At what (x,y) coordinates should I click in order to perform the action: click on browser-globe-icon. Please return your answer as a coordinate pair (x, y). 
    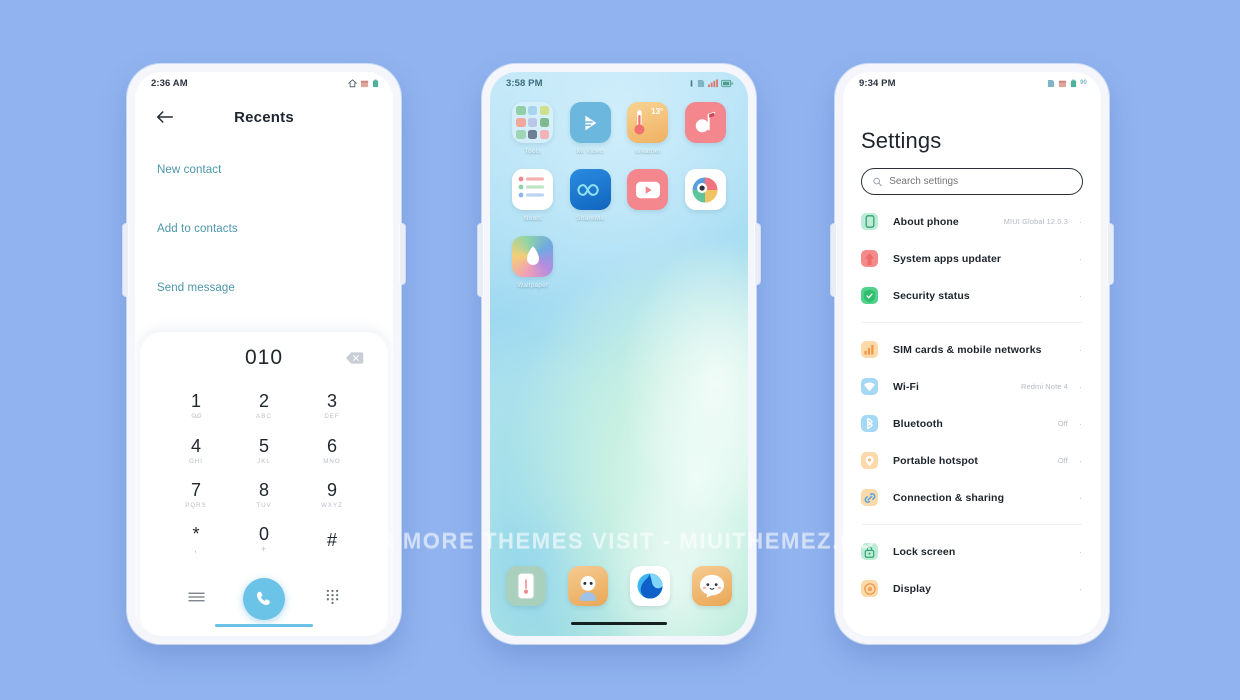
    Looking at the image, I should click on (650, 586).